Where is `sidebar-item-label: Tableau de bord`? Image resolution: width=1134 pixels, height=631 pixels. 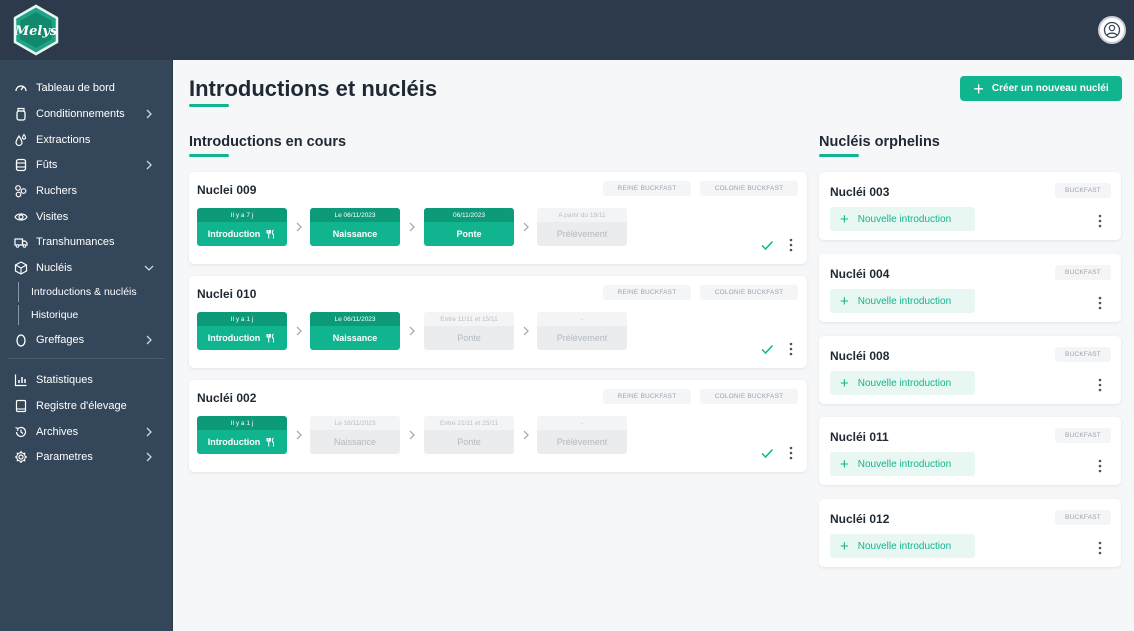 sidebar-item-label: Tableau de bord is located at coordinates (75, 88).